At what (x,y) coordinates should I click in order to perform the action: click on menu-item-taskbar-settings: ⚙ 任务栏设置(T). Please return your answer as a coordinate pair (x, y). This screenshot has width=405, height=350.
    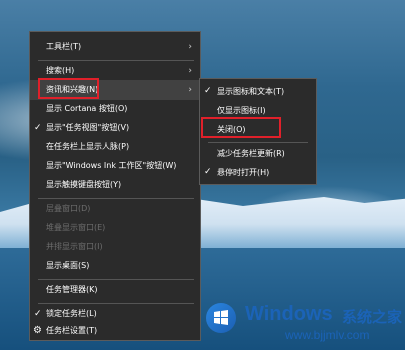
    Looking at the image, I should click on (115, 331).